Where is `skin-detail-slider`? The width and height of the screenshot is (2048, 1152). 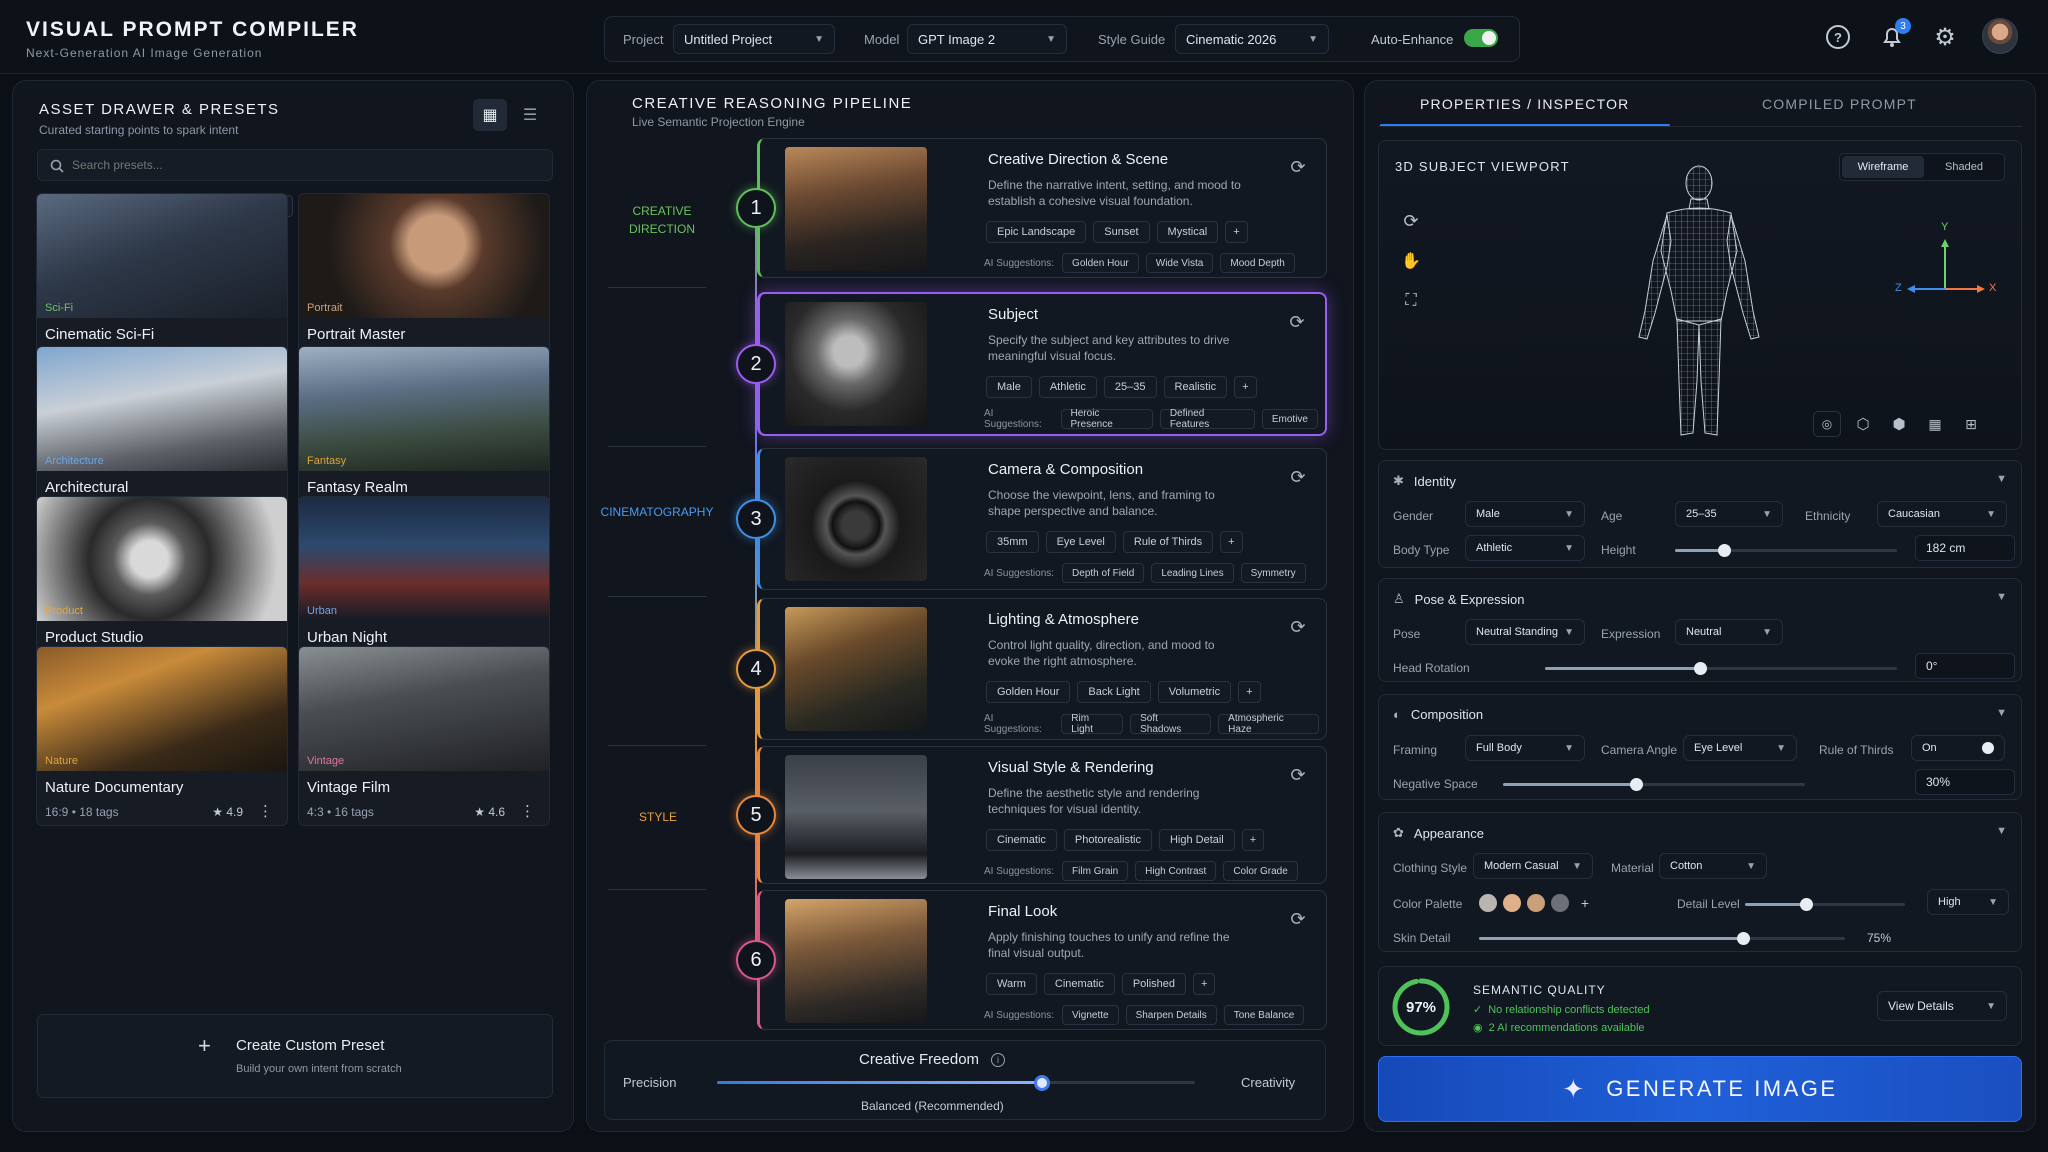 skin-detail-slider is located at coordinates (1662, 938).